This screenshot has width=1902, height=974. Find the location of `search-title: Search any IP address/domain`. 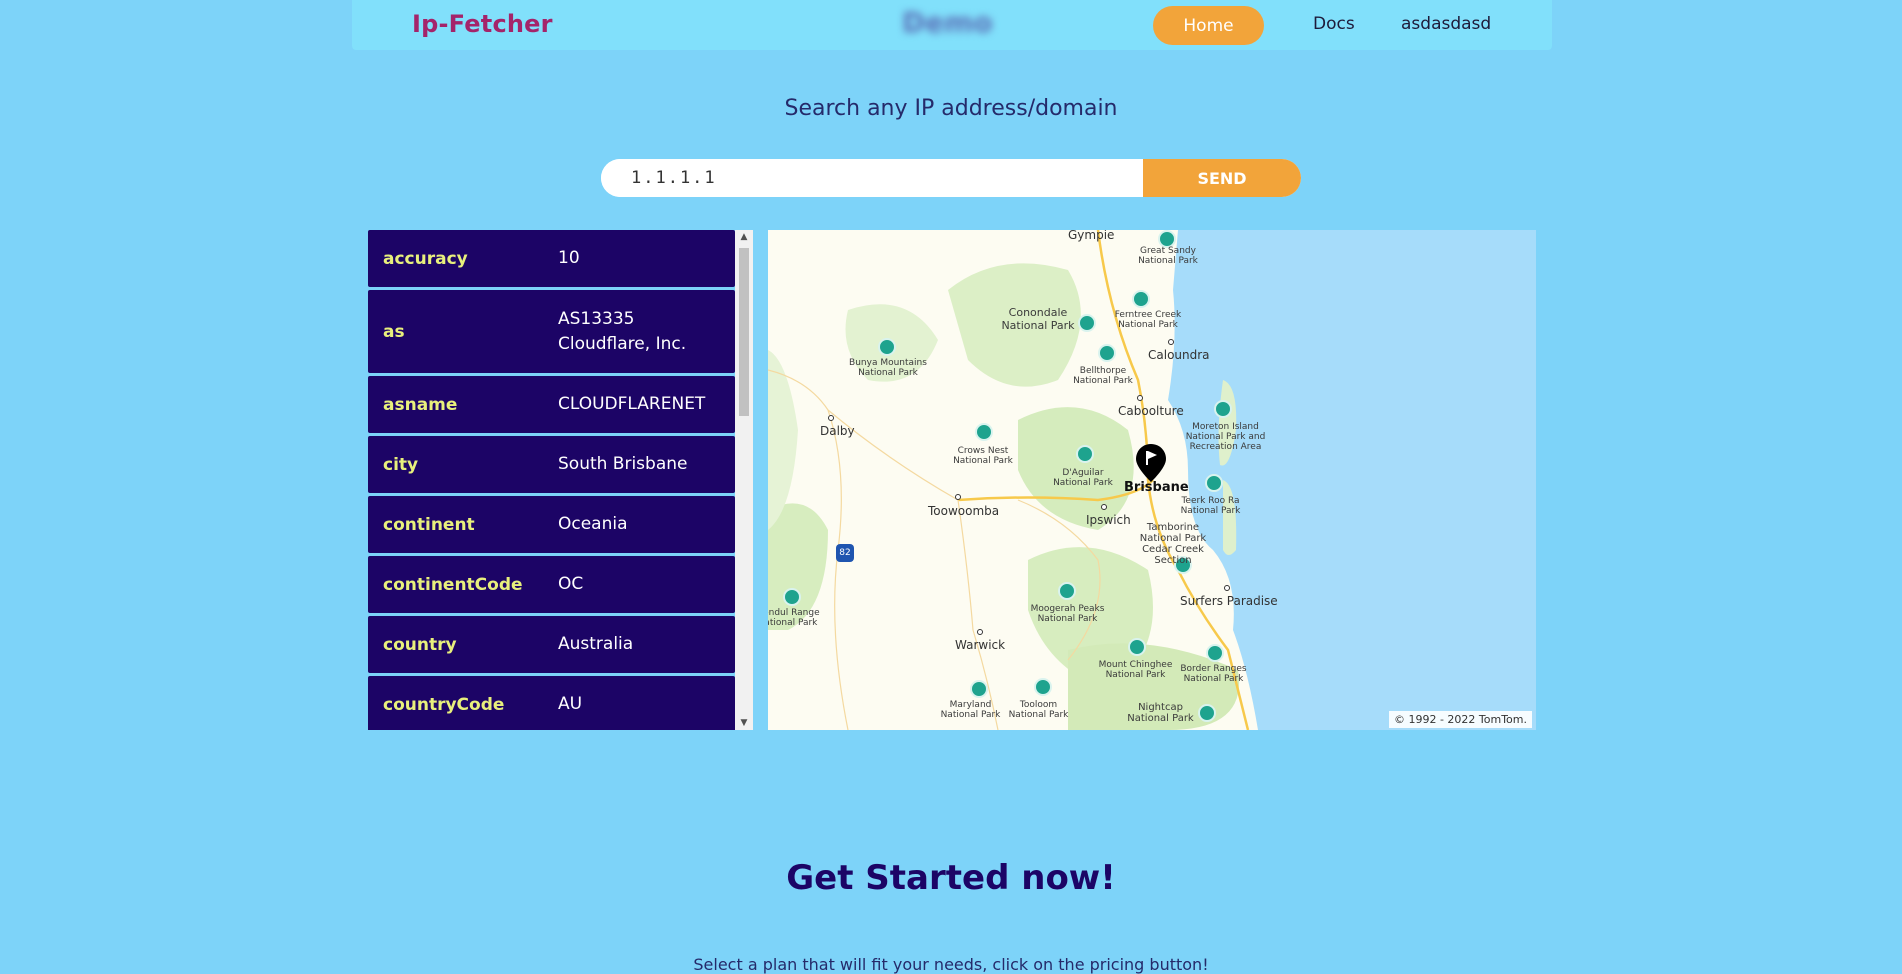

search-title: Search any IP address/domain is located at coordinates (951, 108).